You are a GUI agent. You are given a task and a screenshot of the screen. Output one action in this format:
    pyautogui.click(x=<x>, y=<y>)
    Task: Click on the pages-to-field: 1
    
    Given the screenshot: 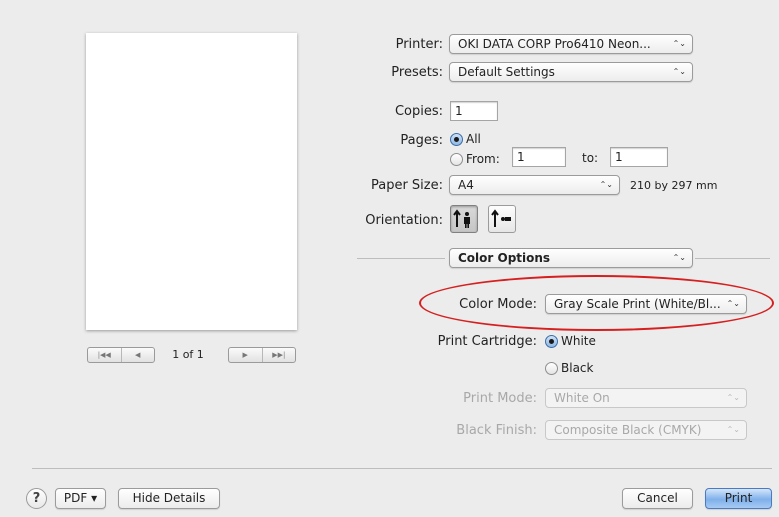 What is the action you would take?
    pyautogui.click(x=639, y=157)
    